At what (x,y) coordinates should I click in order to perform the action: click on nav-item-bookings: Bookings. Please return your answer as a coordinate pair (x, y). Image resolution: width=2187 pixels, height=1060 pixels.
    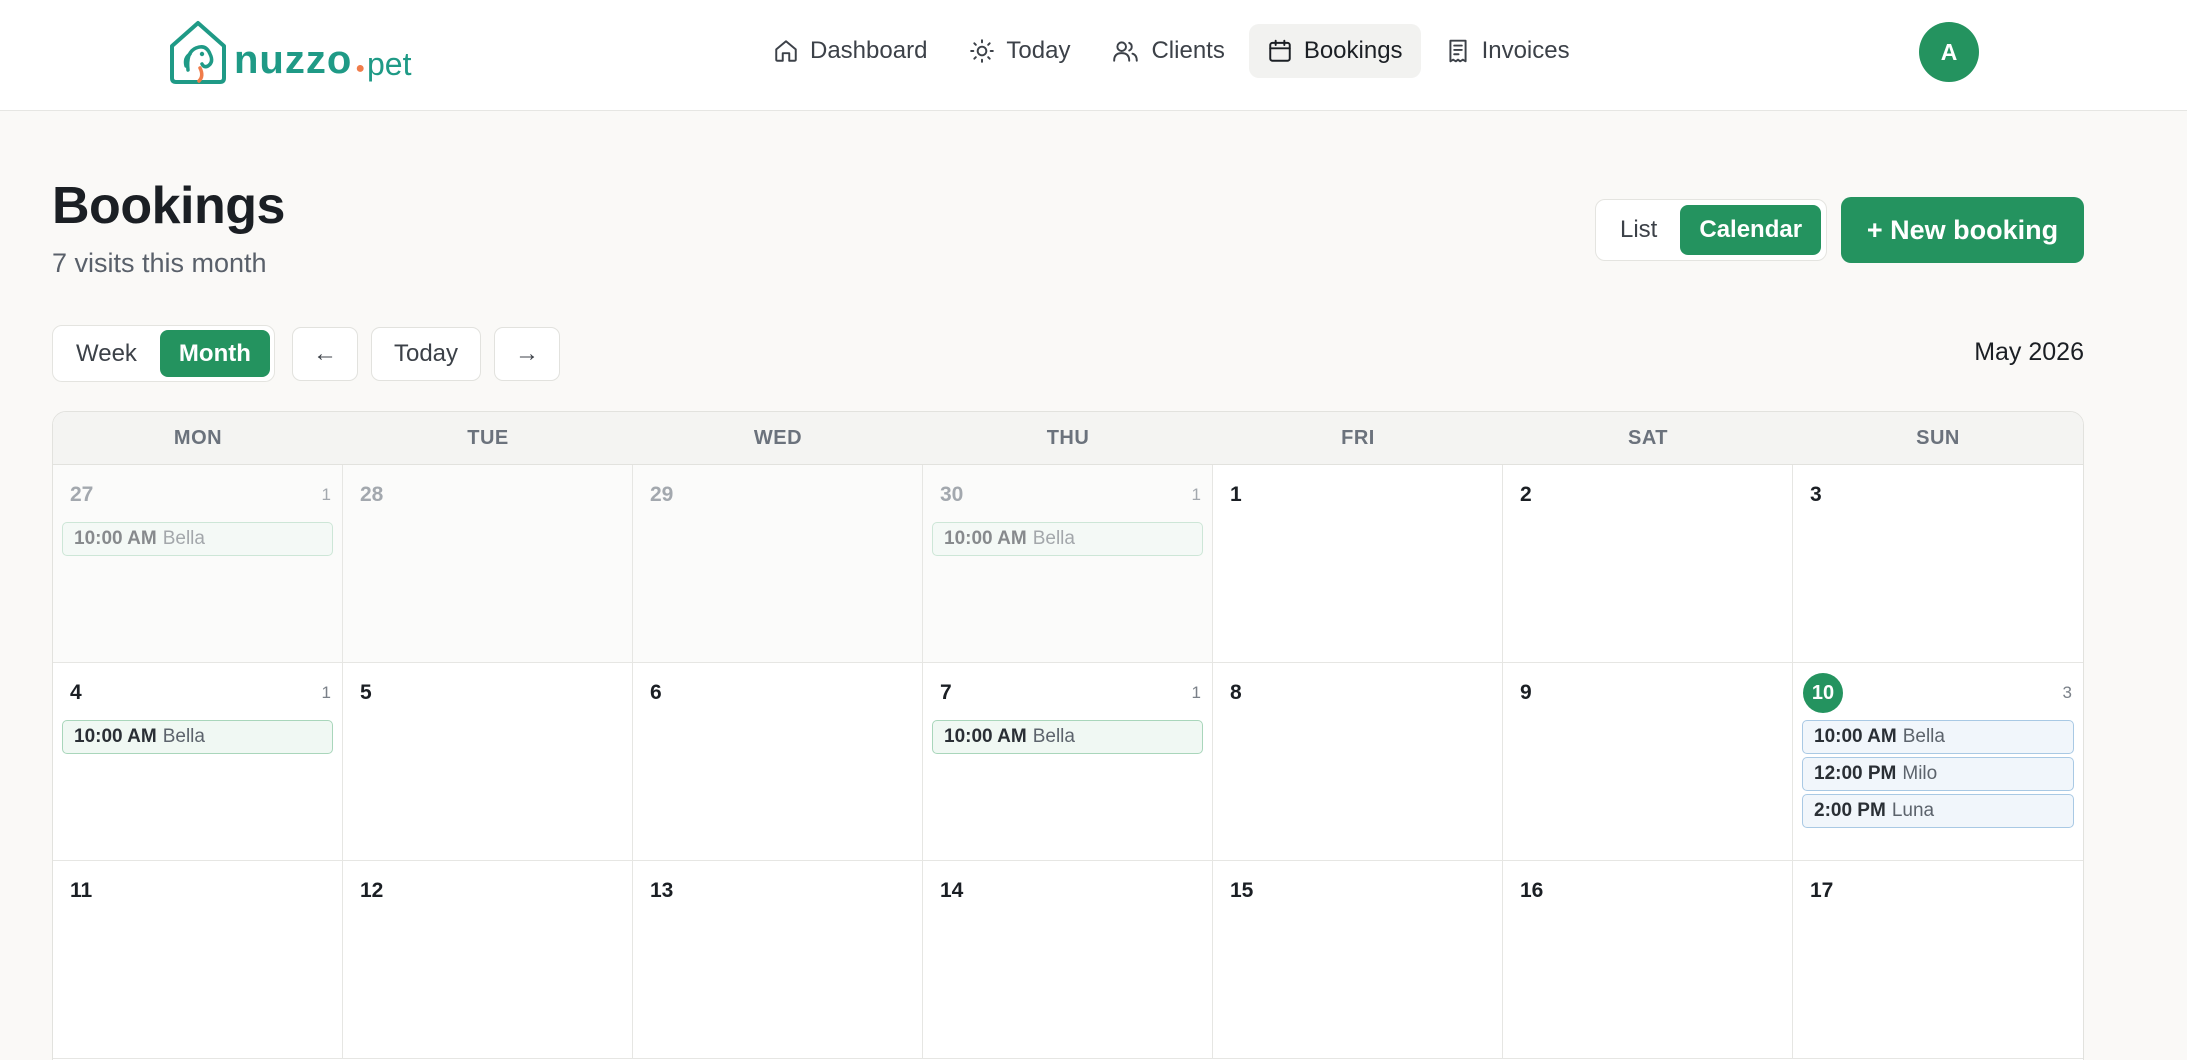
    Looking at the image, I should click on (1334, 51).